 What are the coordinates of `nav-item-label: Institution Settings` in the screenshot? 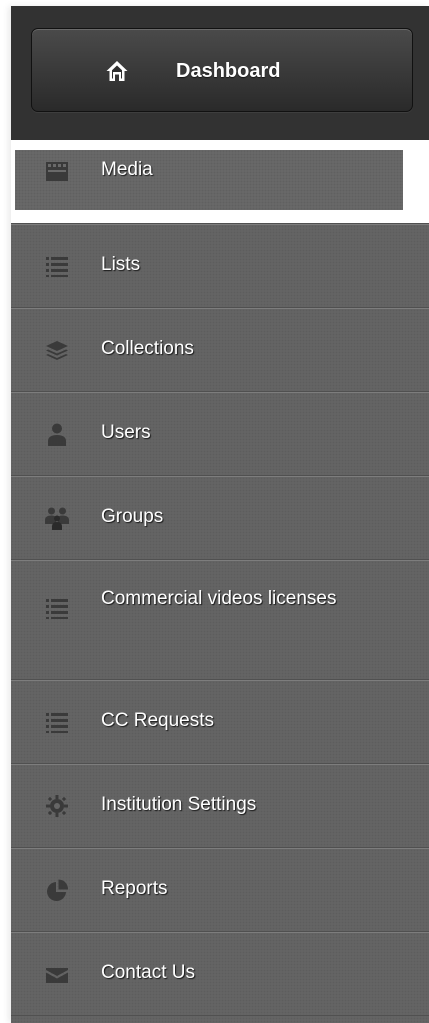 It's located at (179, 804).